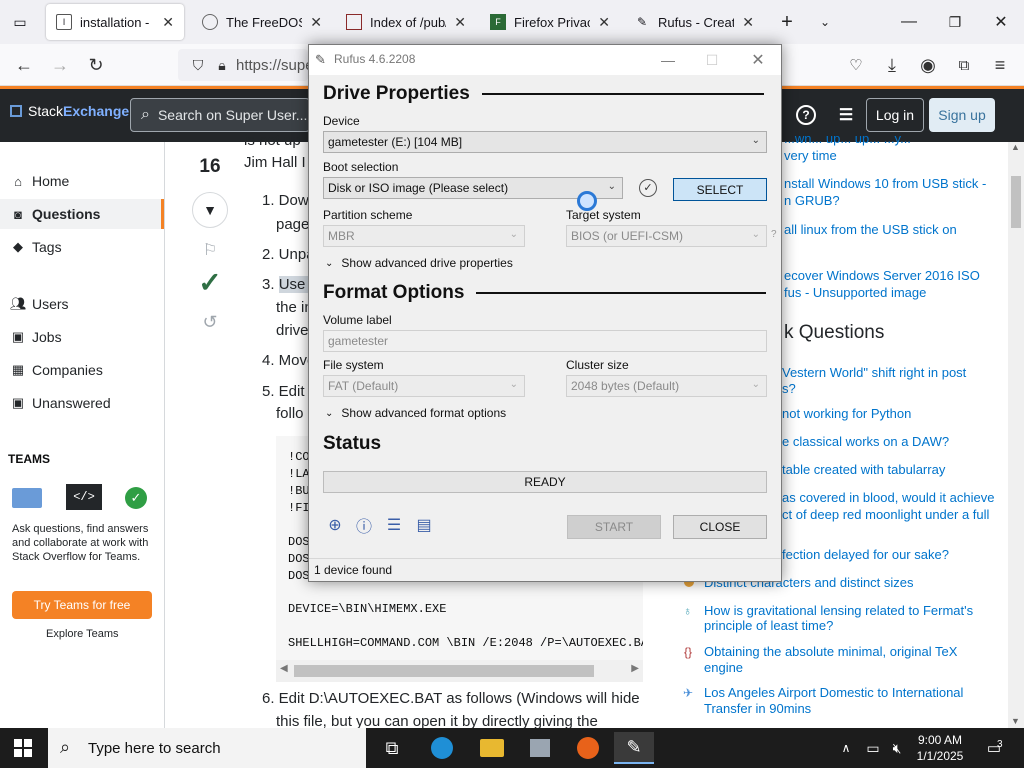  I want to click on rufus-minimize-icon: —, so click(668, 60).